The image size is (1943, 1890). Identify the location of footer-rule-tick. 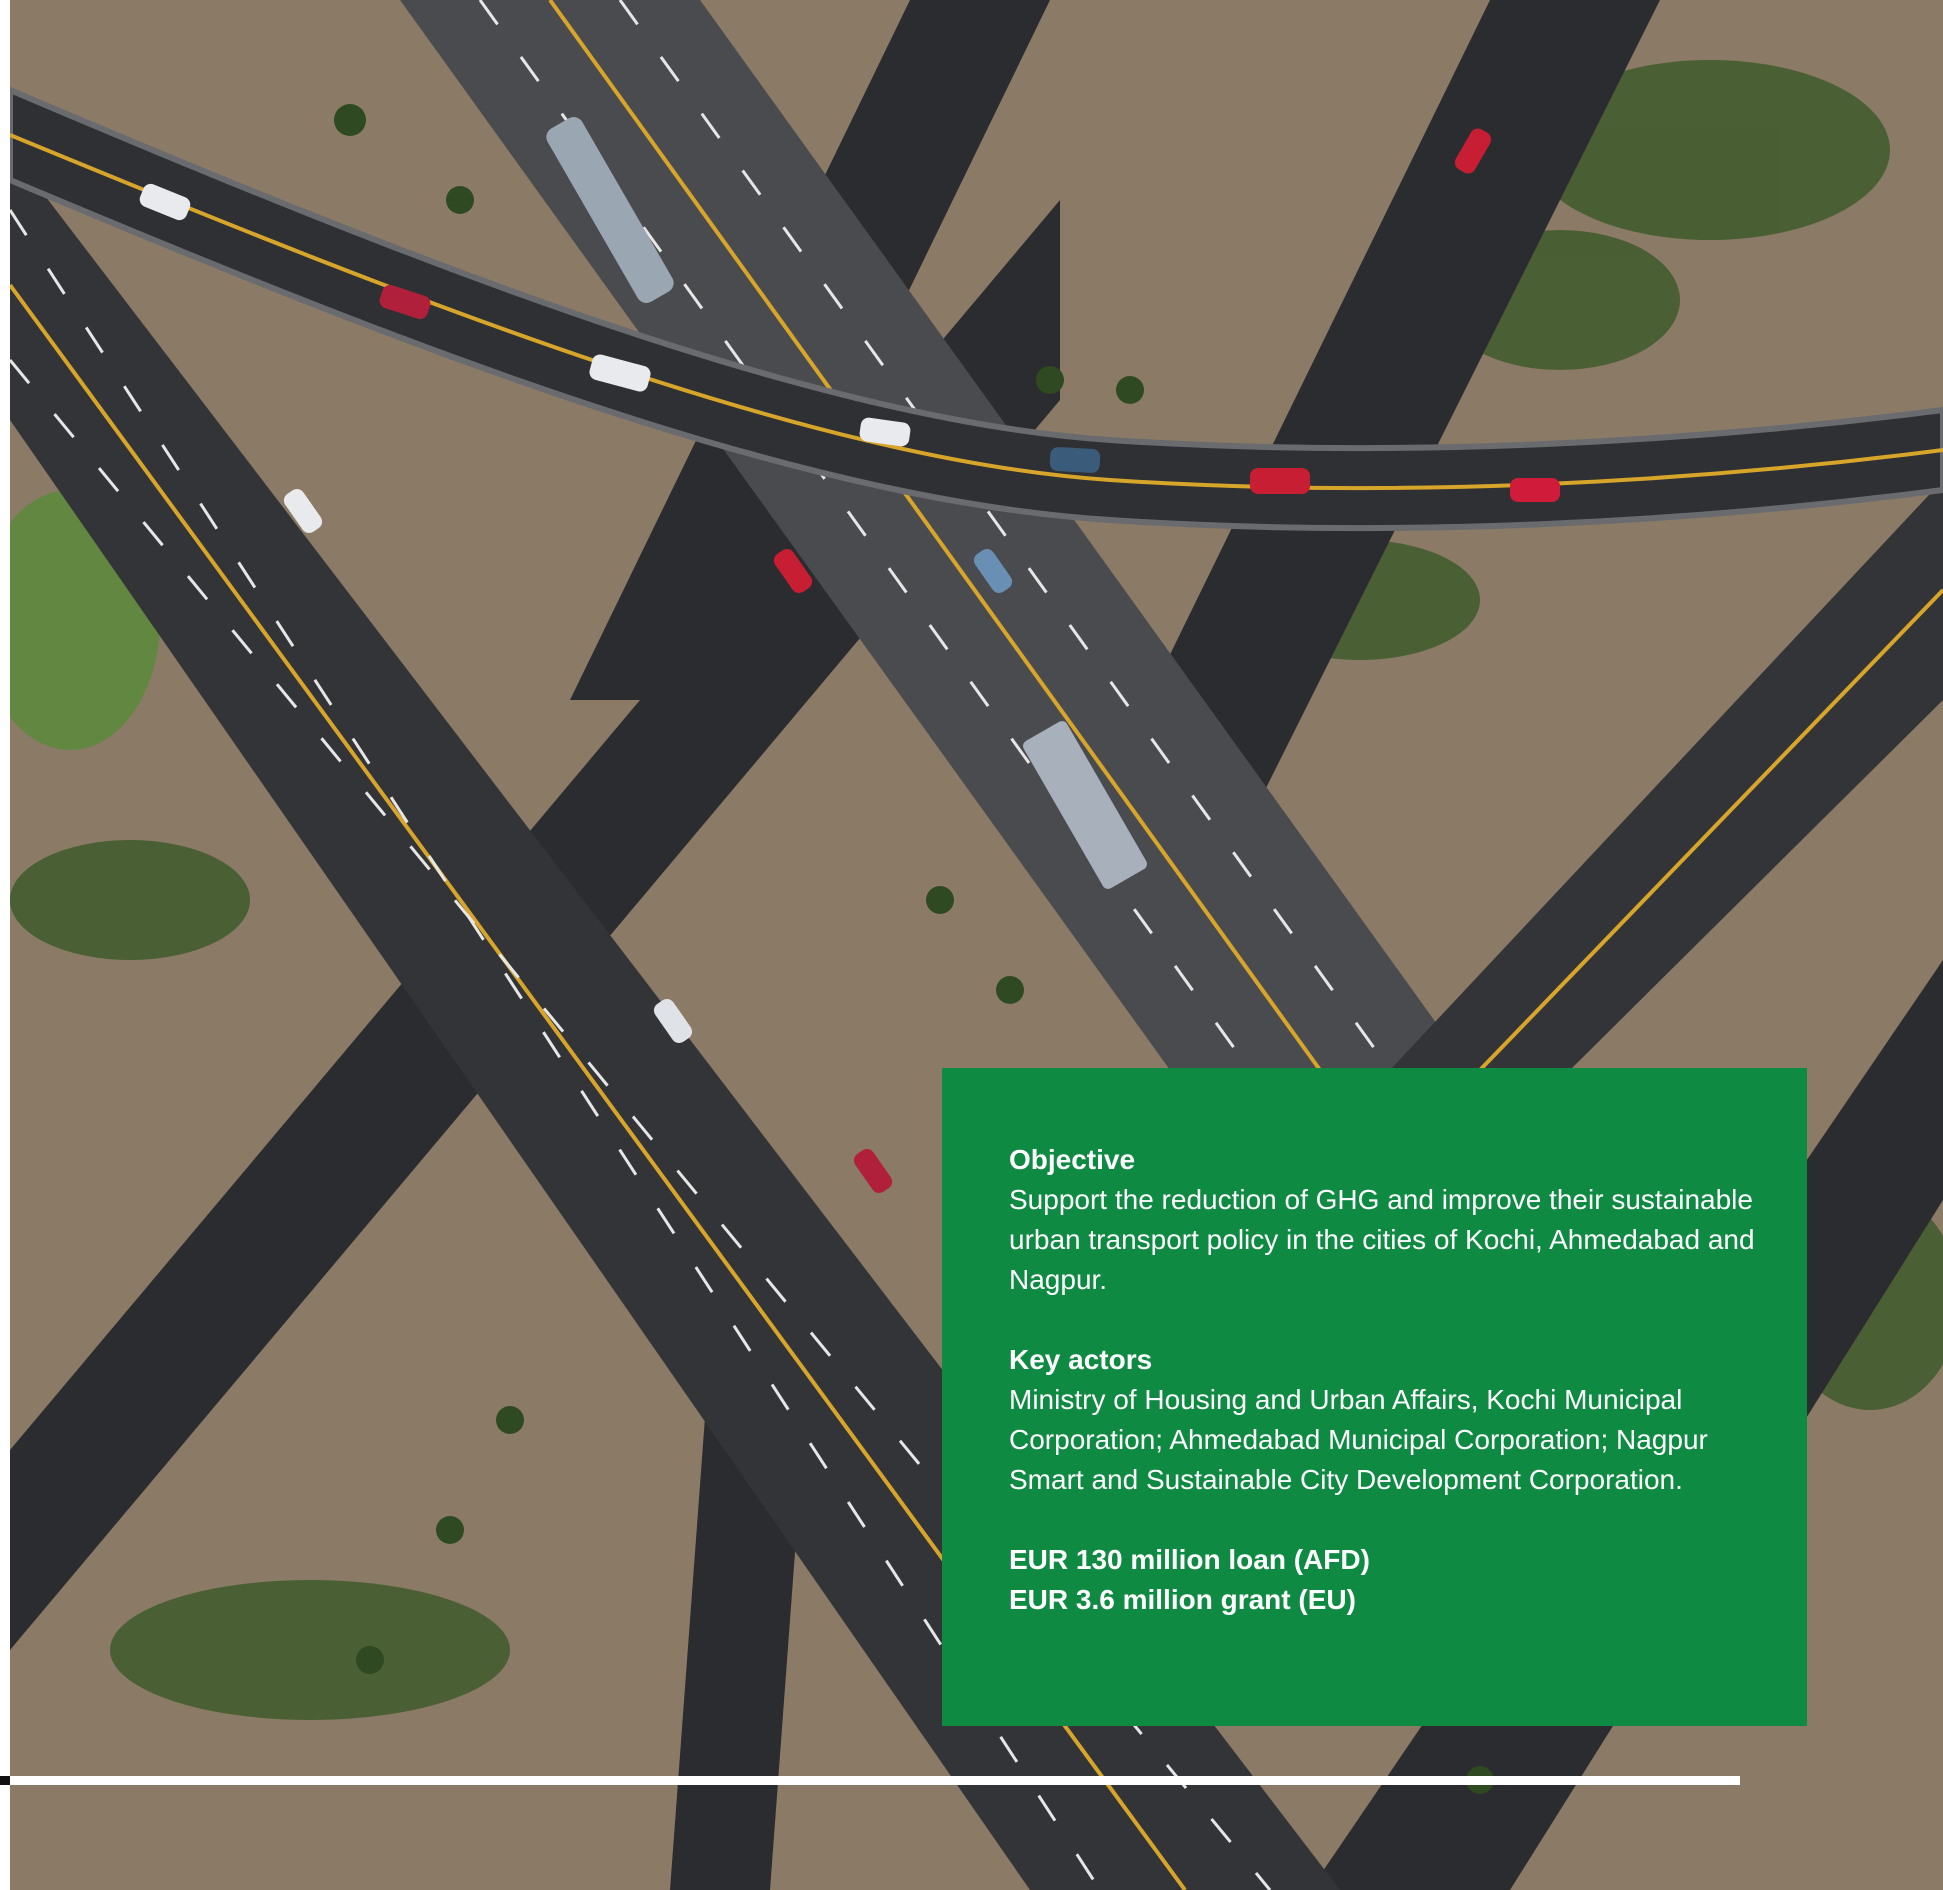
(5, 1780).